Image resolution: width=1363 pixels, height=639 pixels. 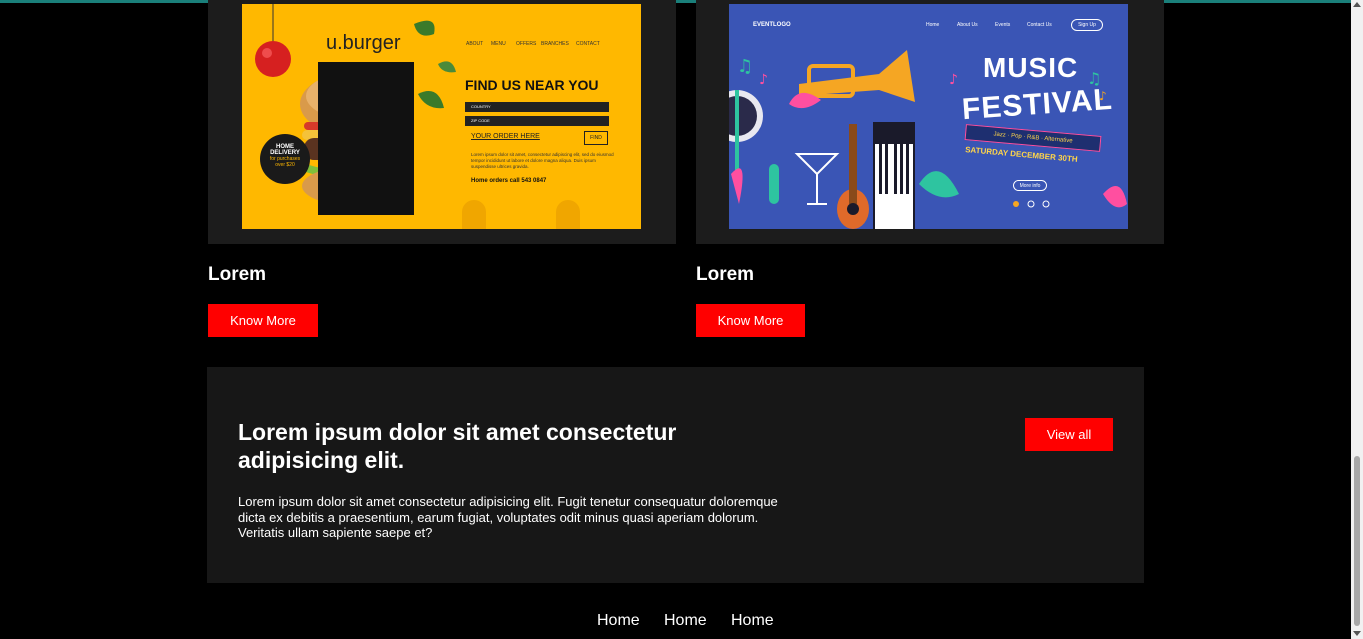 What do you see at coordinates (1030, 185) in the screenshot?
I see `festival-more-info-button: More info` at bounding box center [1030, 185].